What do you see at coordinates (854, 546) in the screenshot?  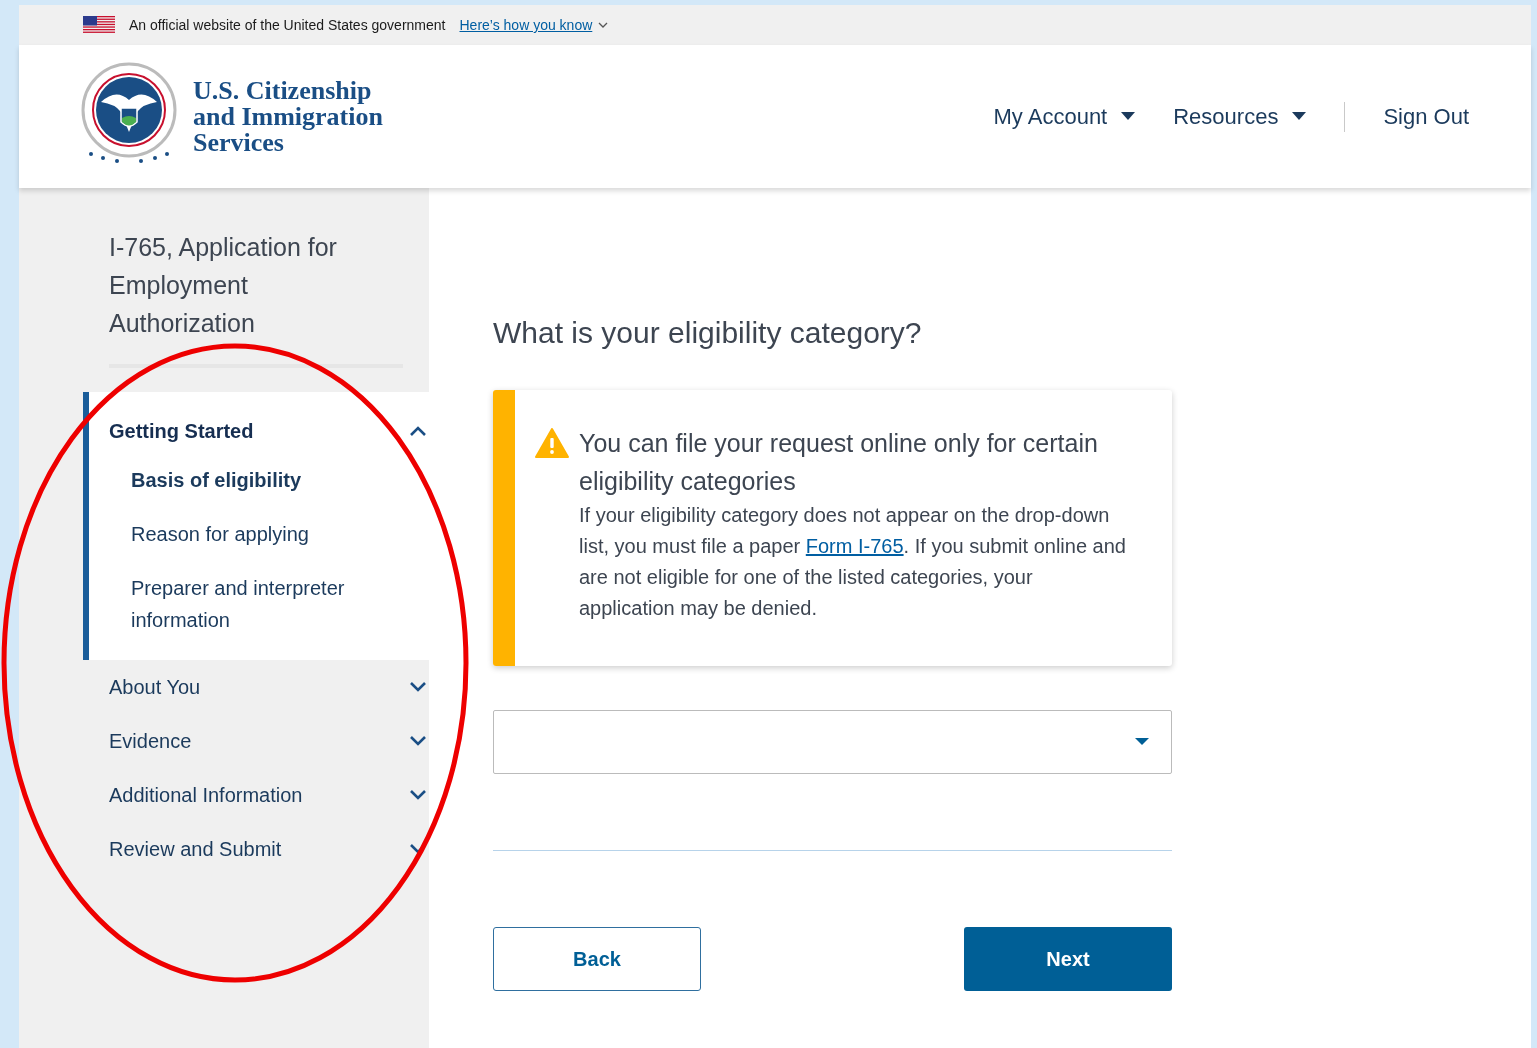 I see `form-link: Form I-765` at bounding box center [854, 546].